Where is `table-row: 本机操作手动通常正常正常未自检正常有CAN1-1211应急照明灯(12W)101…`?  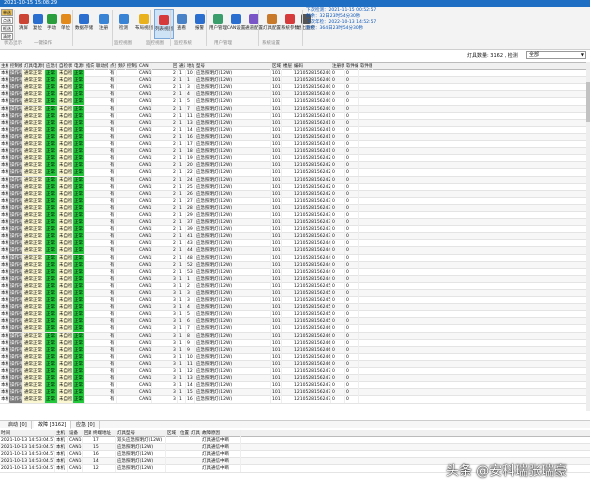
table-row: 本机操作手动通常正常正常未自检正常有CAN1-1211应急照明灯(12W)101… is located at coordinates (293, 81).